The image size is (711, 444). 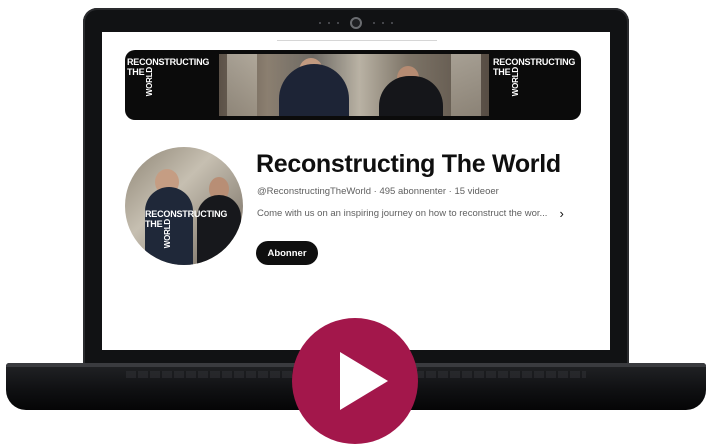 I want to click on chevron-right-icon: ›, so click(x=561, y=213).